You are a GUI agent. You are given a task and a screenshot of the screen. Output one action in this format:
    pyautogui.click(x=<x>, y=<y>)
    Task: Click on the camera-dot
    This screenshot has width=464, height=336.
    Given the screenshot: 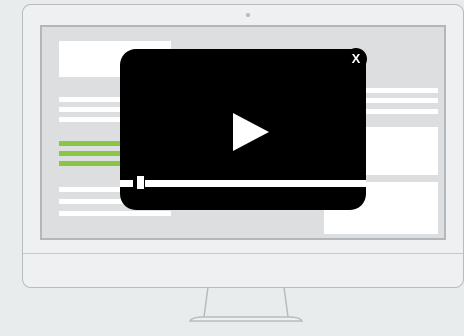 What is the action you would take?
    pyautogui.click(x=248, y=15)
    